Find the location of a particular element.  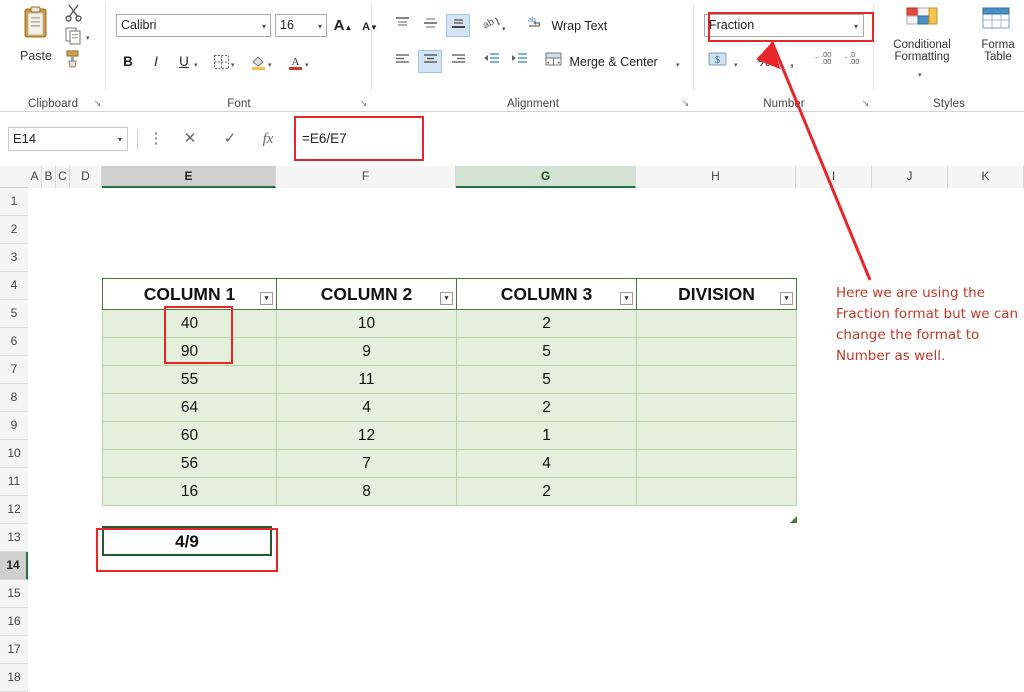

borders-caret-icon: ▾ is located at coordinates (233, 65).